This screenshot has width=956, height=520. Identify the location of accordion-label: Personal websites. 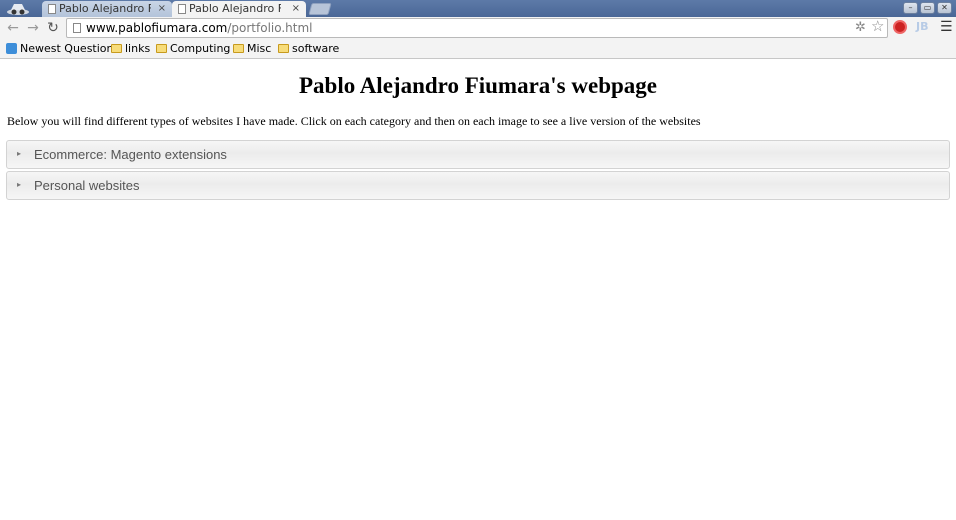
(87, 185).